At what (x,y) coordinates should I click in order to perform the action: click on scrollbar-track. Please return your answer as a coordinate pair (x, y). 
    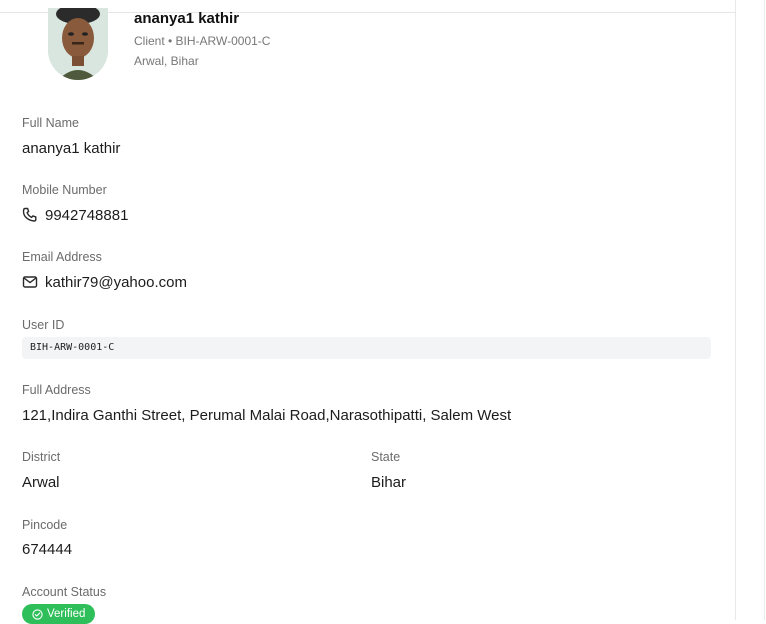
    Looking at the image, I should click on (764, 310).